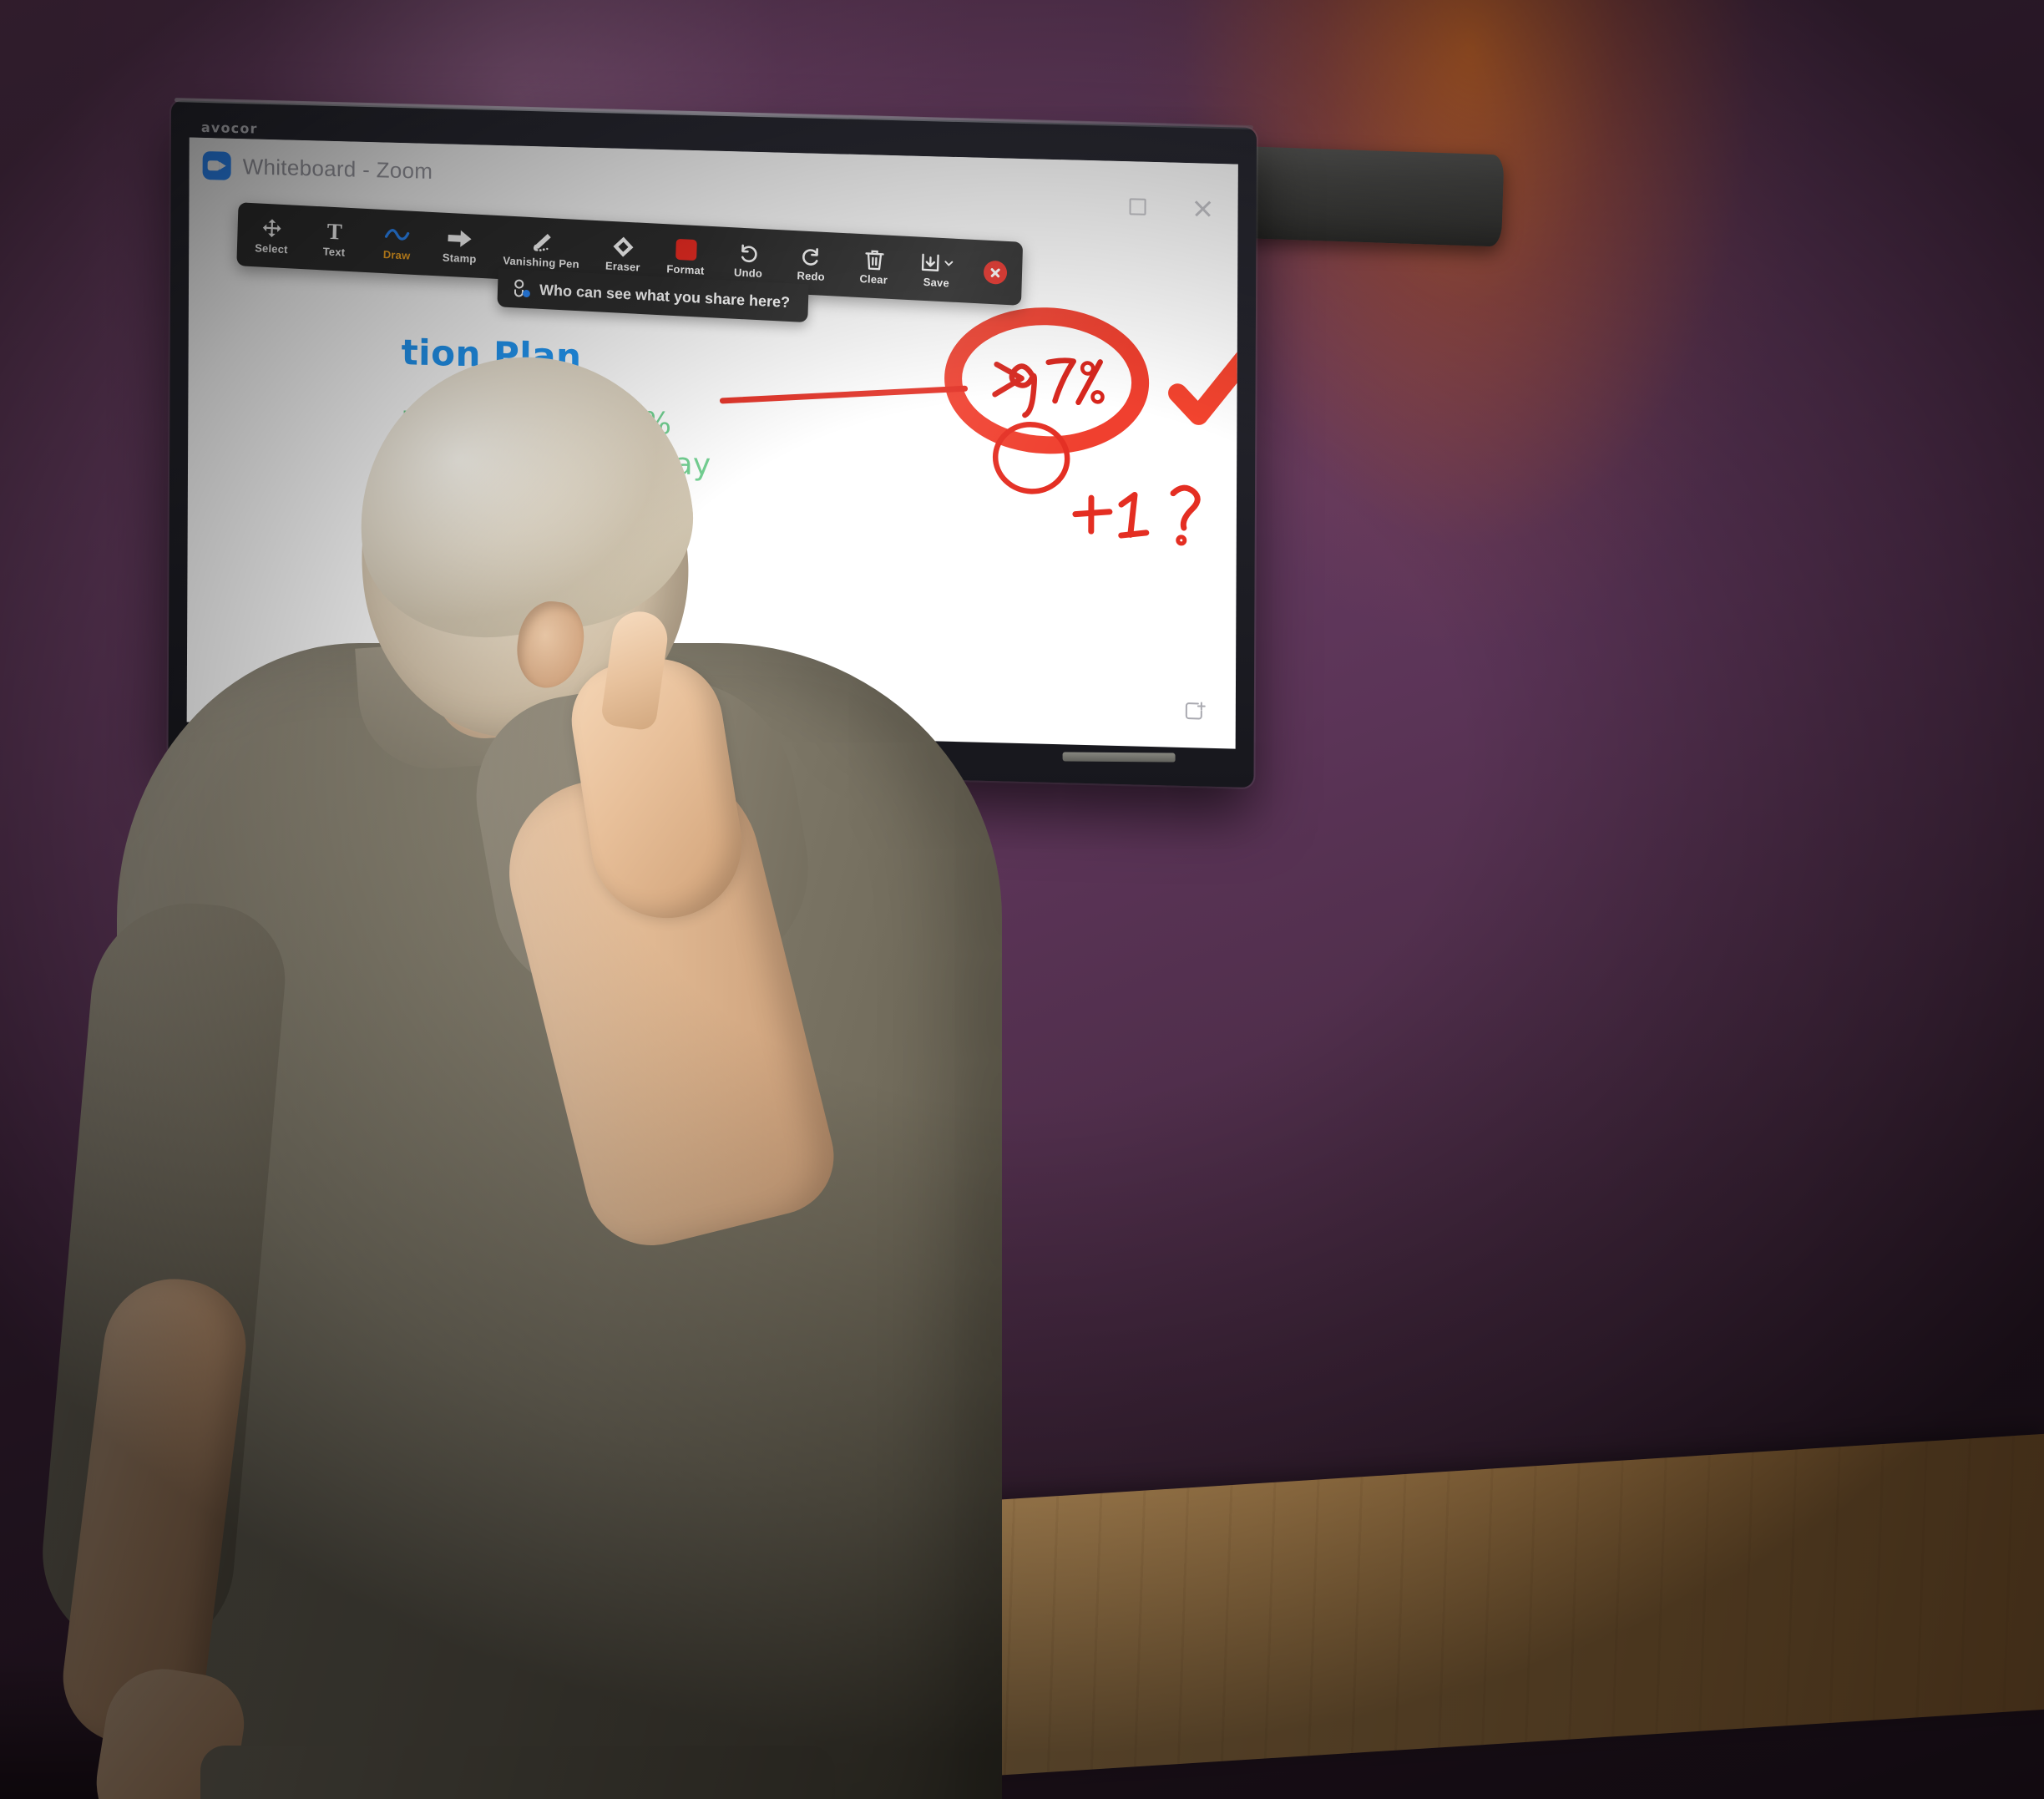 This screenshot has width=2044, height=1799. What do you see at coordinates (686, 249) in the screenshot?
I see `red-square-icon` at bounding box center [686, 249].